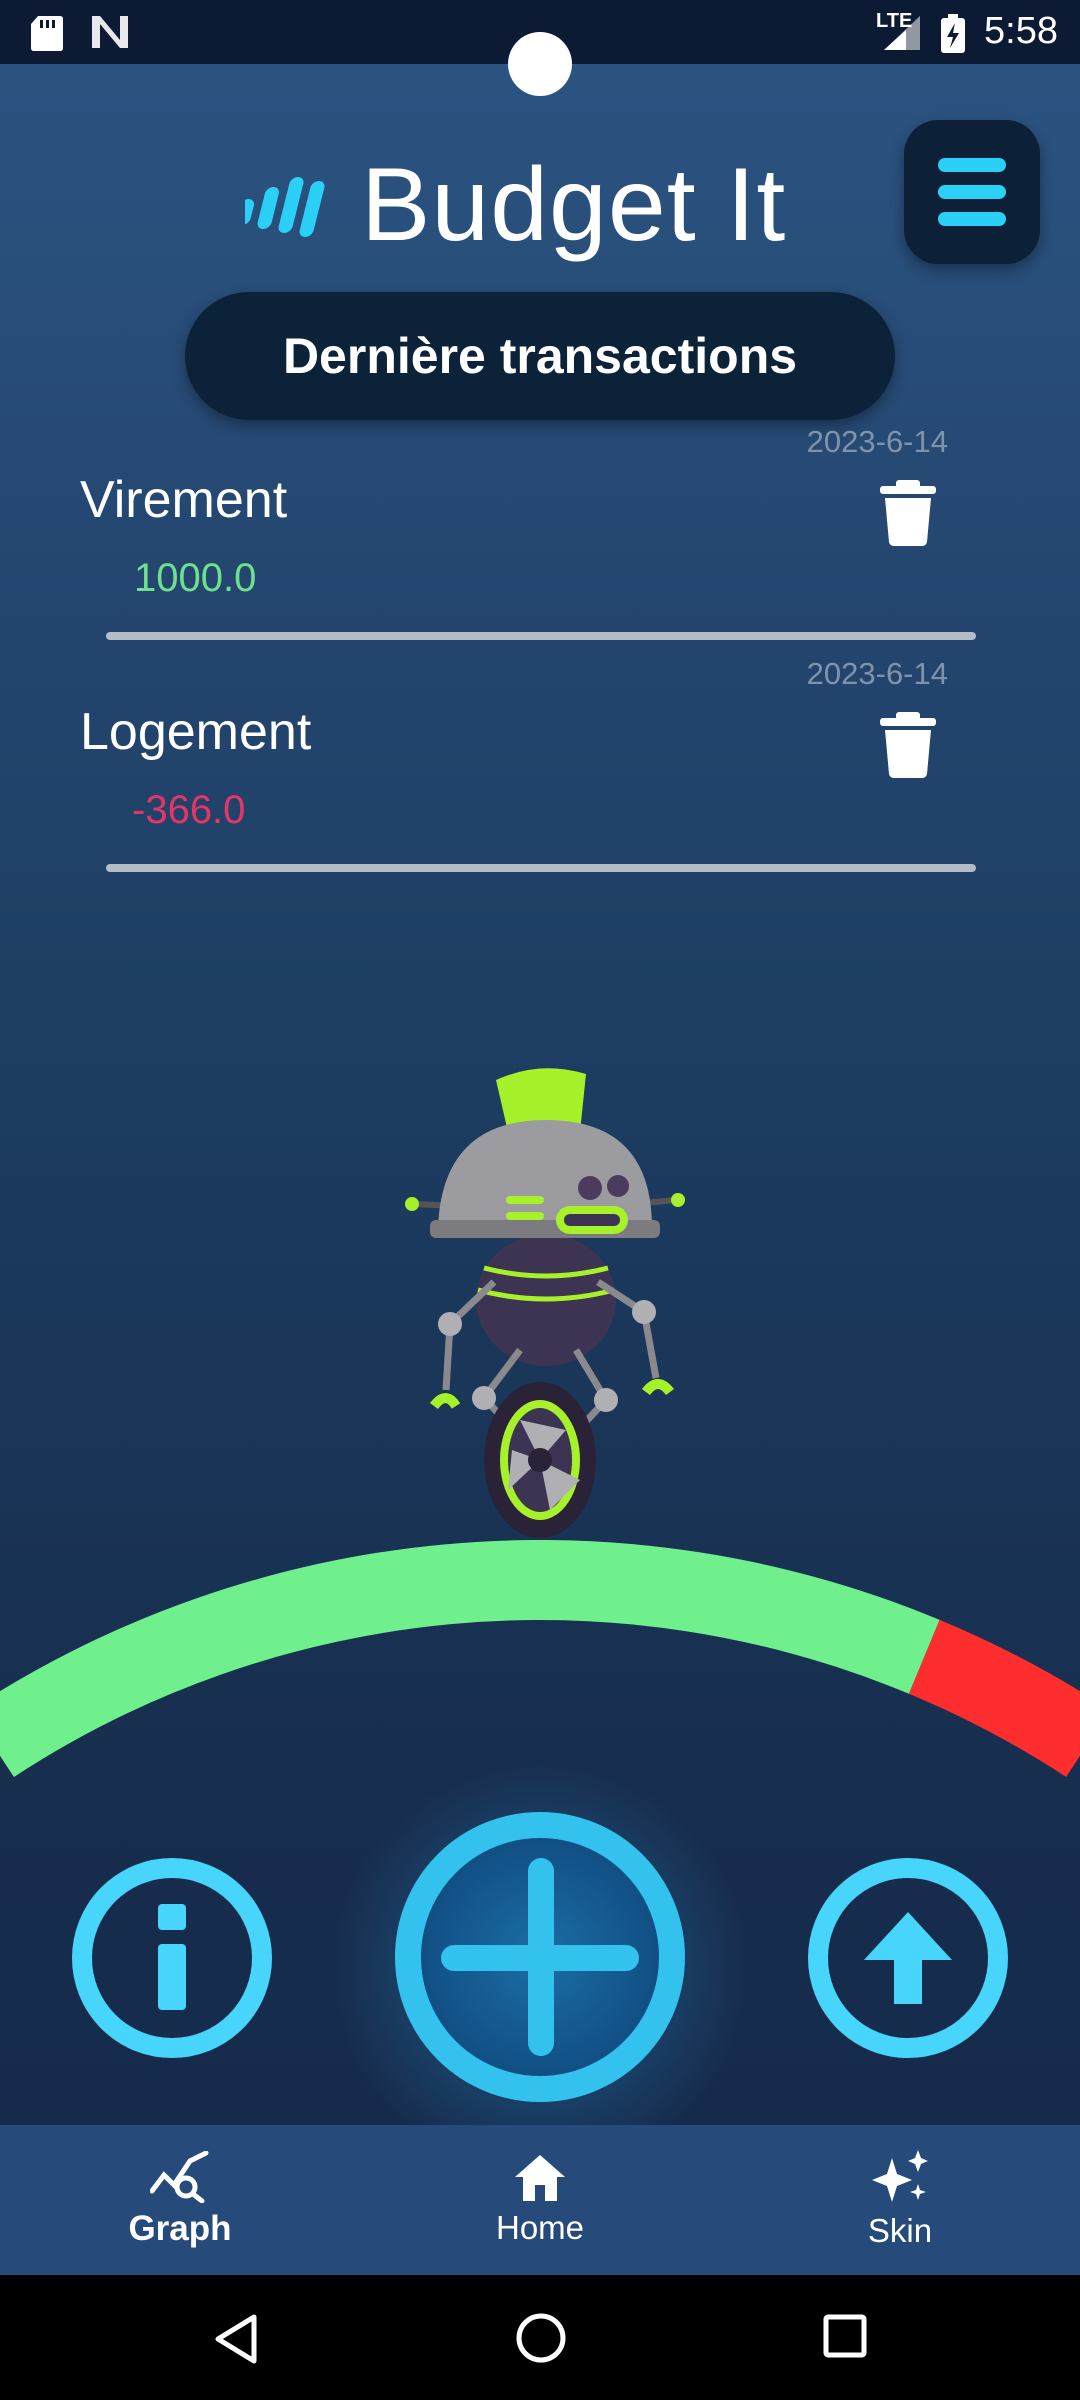 The image size is (1080, 2400). Describe the element at coordinates (189, 810) in the screenshot. I see `transaction-amount: -366.0` at that location.